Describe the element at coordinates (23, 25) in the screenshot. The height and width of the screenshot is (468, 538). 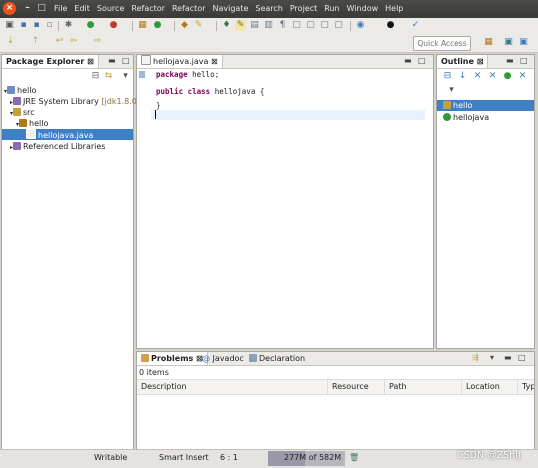
I see `save-icon: ▪` at that location.